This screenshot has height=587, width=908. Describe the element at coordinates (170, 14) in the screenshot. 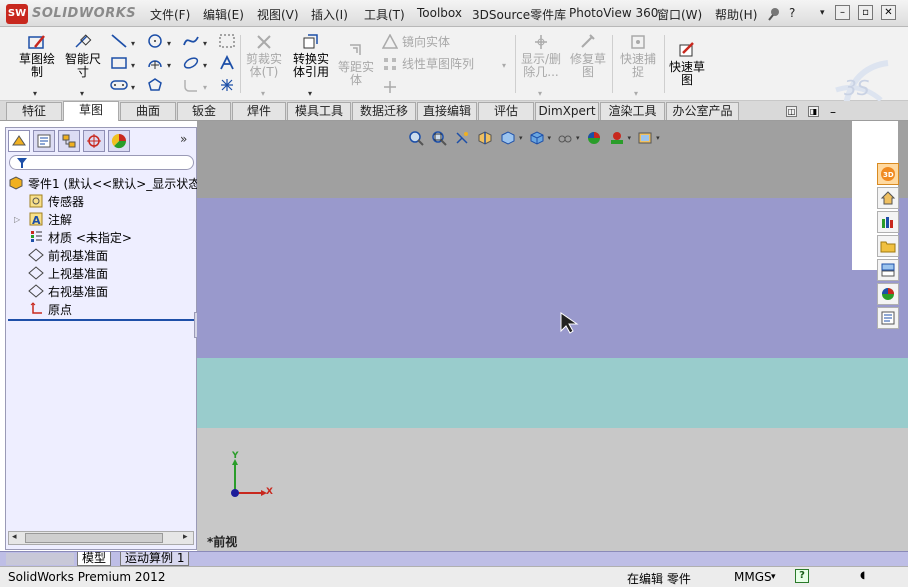

I see `menu-file: 文件(F)` at that location.